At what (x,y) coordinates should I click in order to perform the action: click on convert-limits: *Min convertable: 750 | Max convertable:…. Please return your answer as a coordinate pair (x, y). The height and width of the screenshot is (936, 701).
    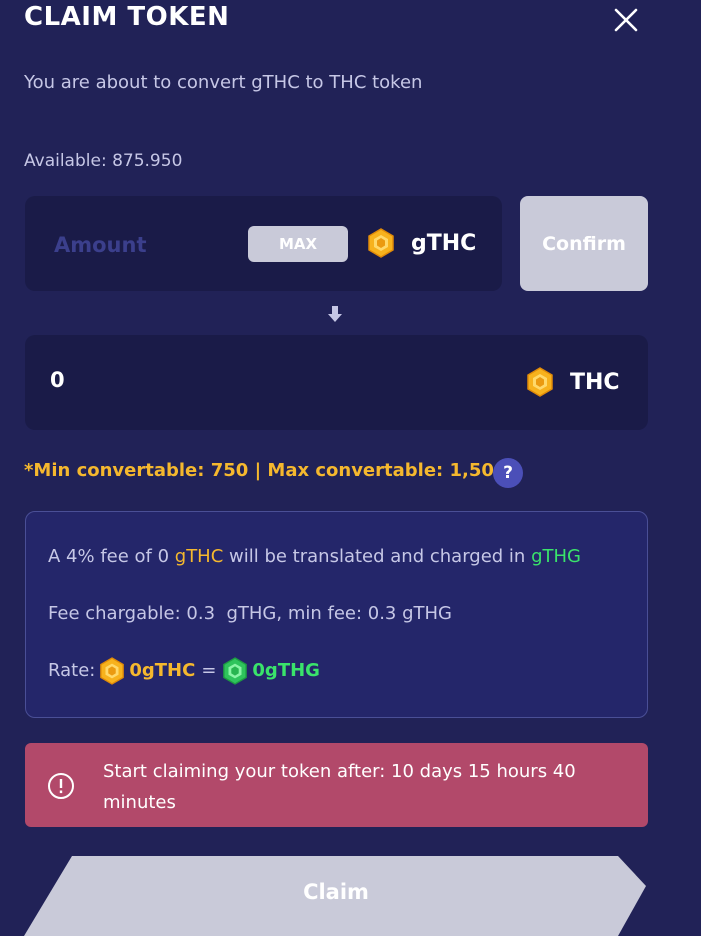
    Looking at the image, I should click on (265, 470).